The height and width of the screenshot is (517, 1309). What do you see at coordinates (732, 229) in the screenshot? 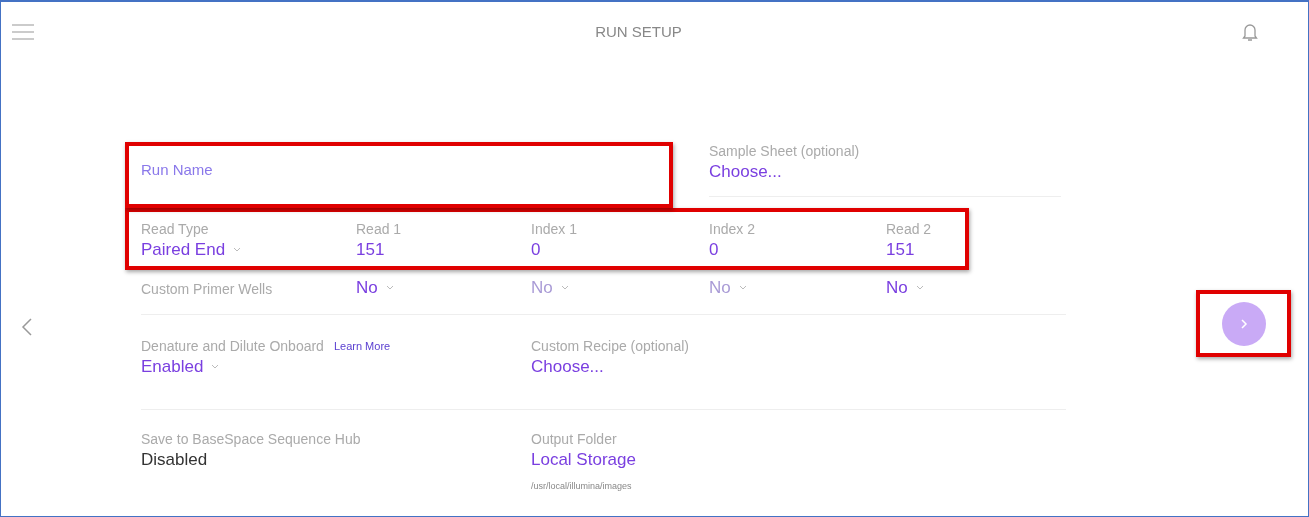
I see `field-label: Index 2` at bounding box center [732, 229].